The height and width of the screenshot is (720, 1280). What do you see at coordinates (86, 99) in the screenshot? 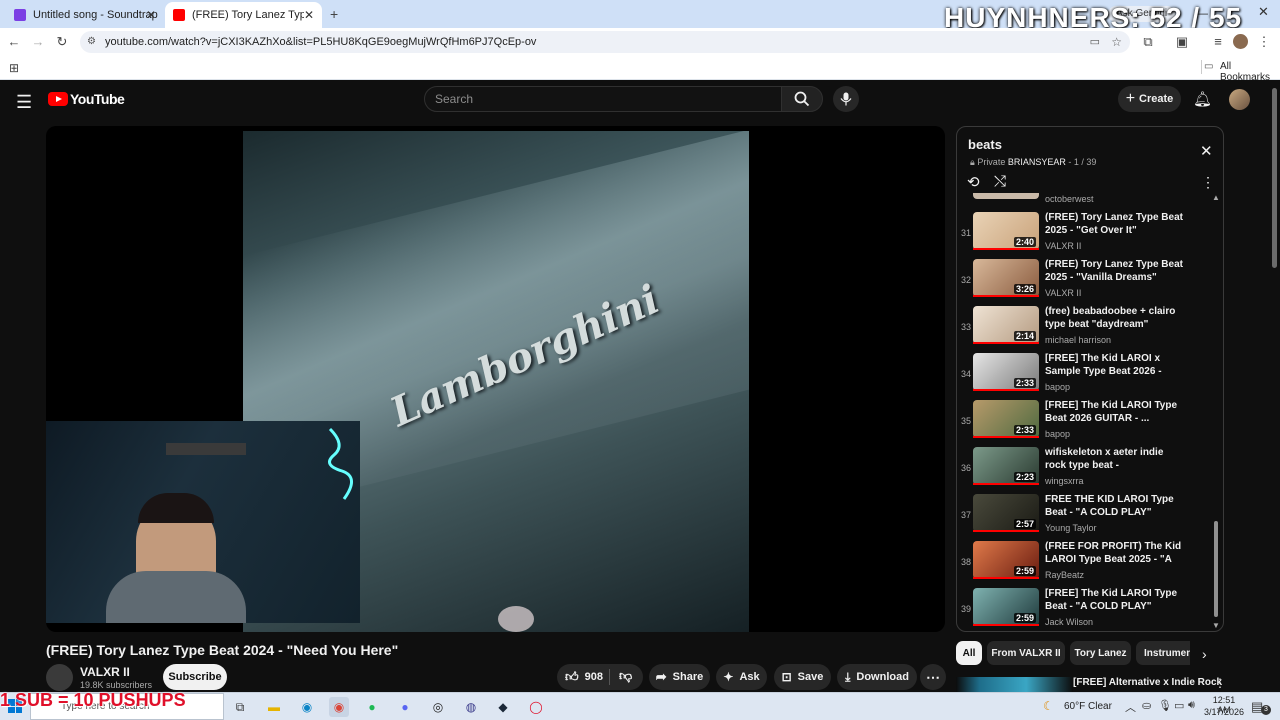
I see `youtube-logo: YouTube` at bounding box center [86, 99].